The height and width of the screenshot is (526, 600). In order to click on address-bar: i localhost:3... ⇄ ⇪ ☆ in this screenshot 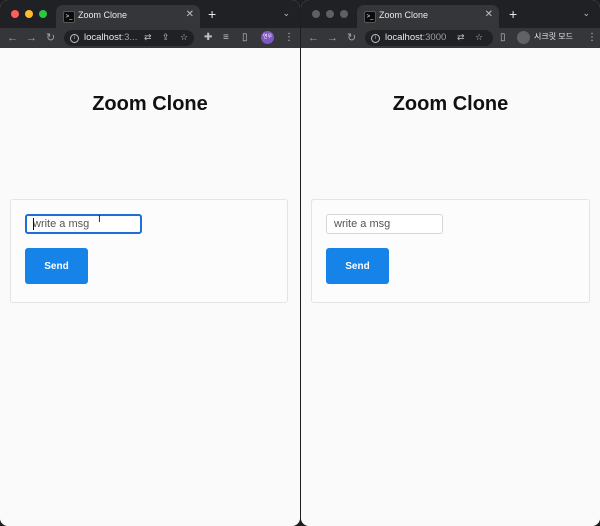, I will do `click(129, 38)`.